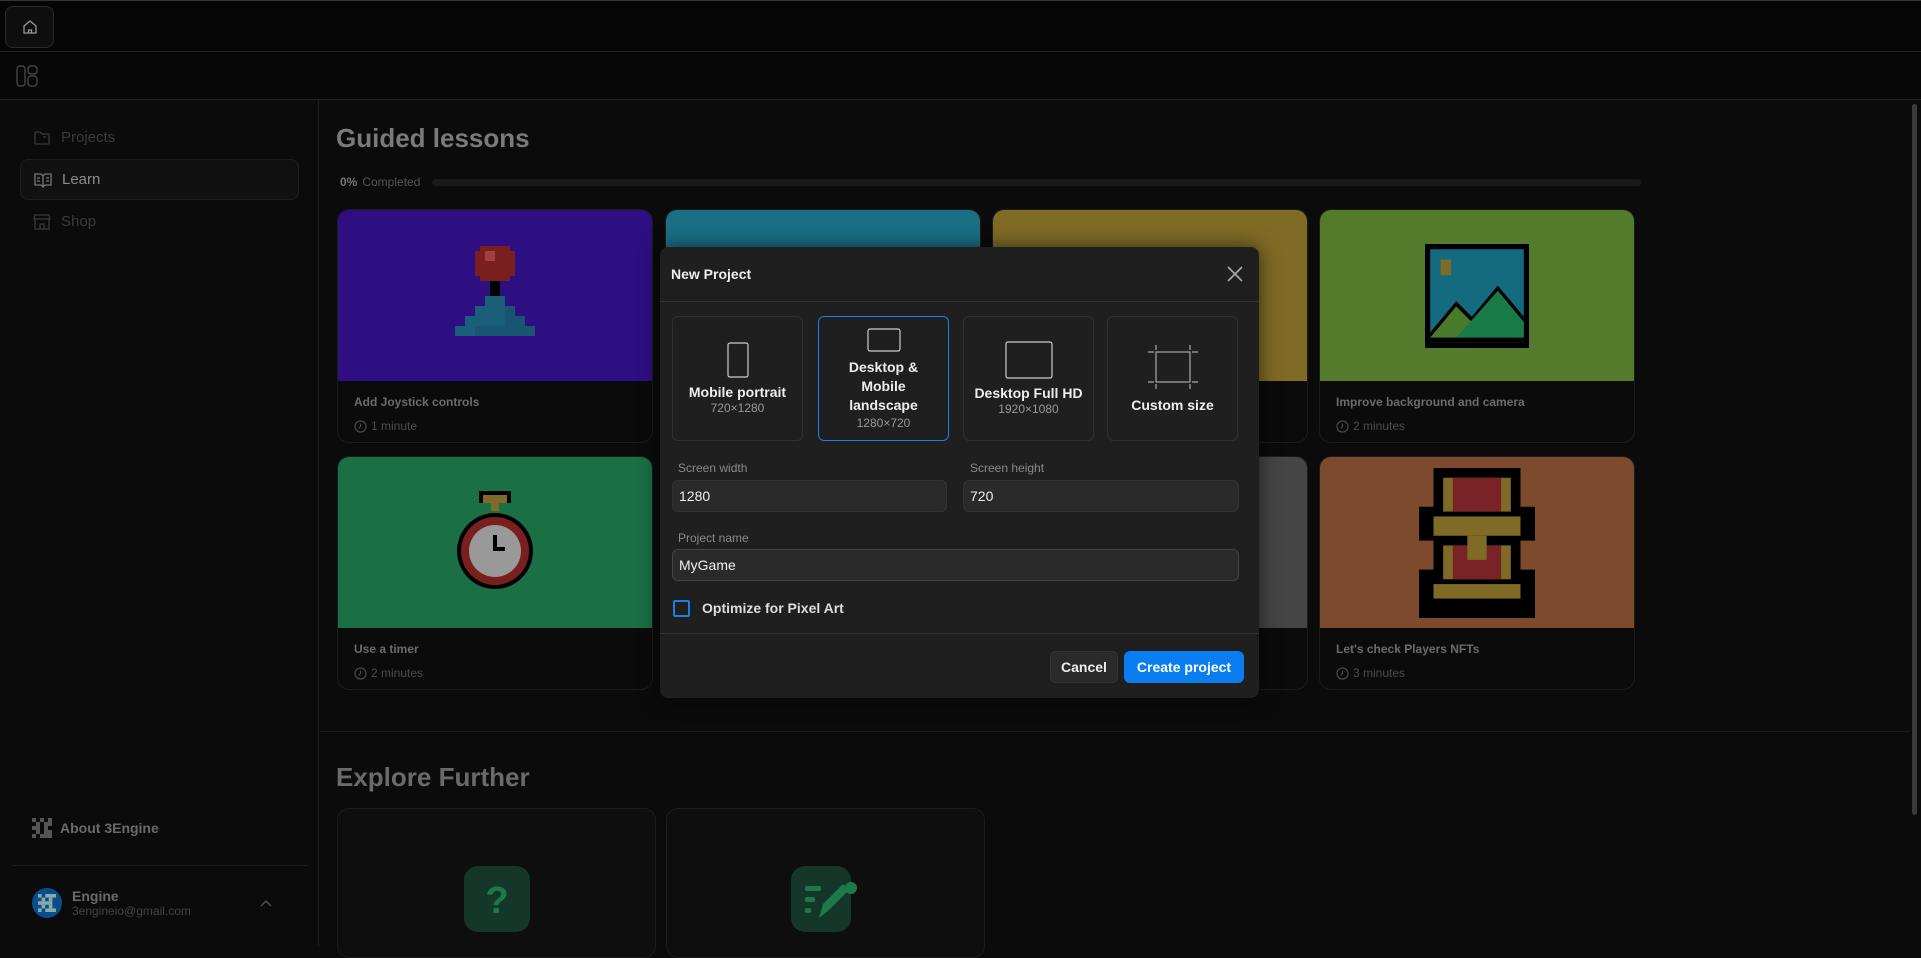 The height and width of the screenshot is (958, 1921). I want to click on lesson-card: Let's check Players NFTs 3 minutes, so click(1477, 573).